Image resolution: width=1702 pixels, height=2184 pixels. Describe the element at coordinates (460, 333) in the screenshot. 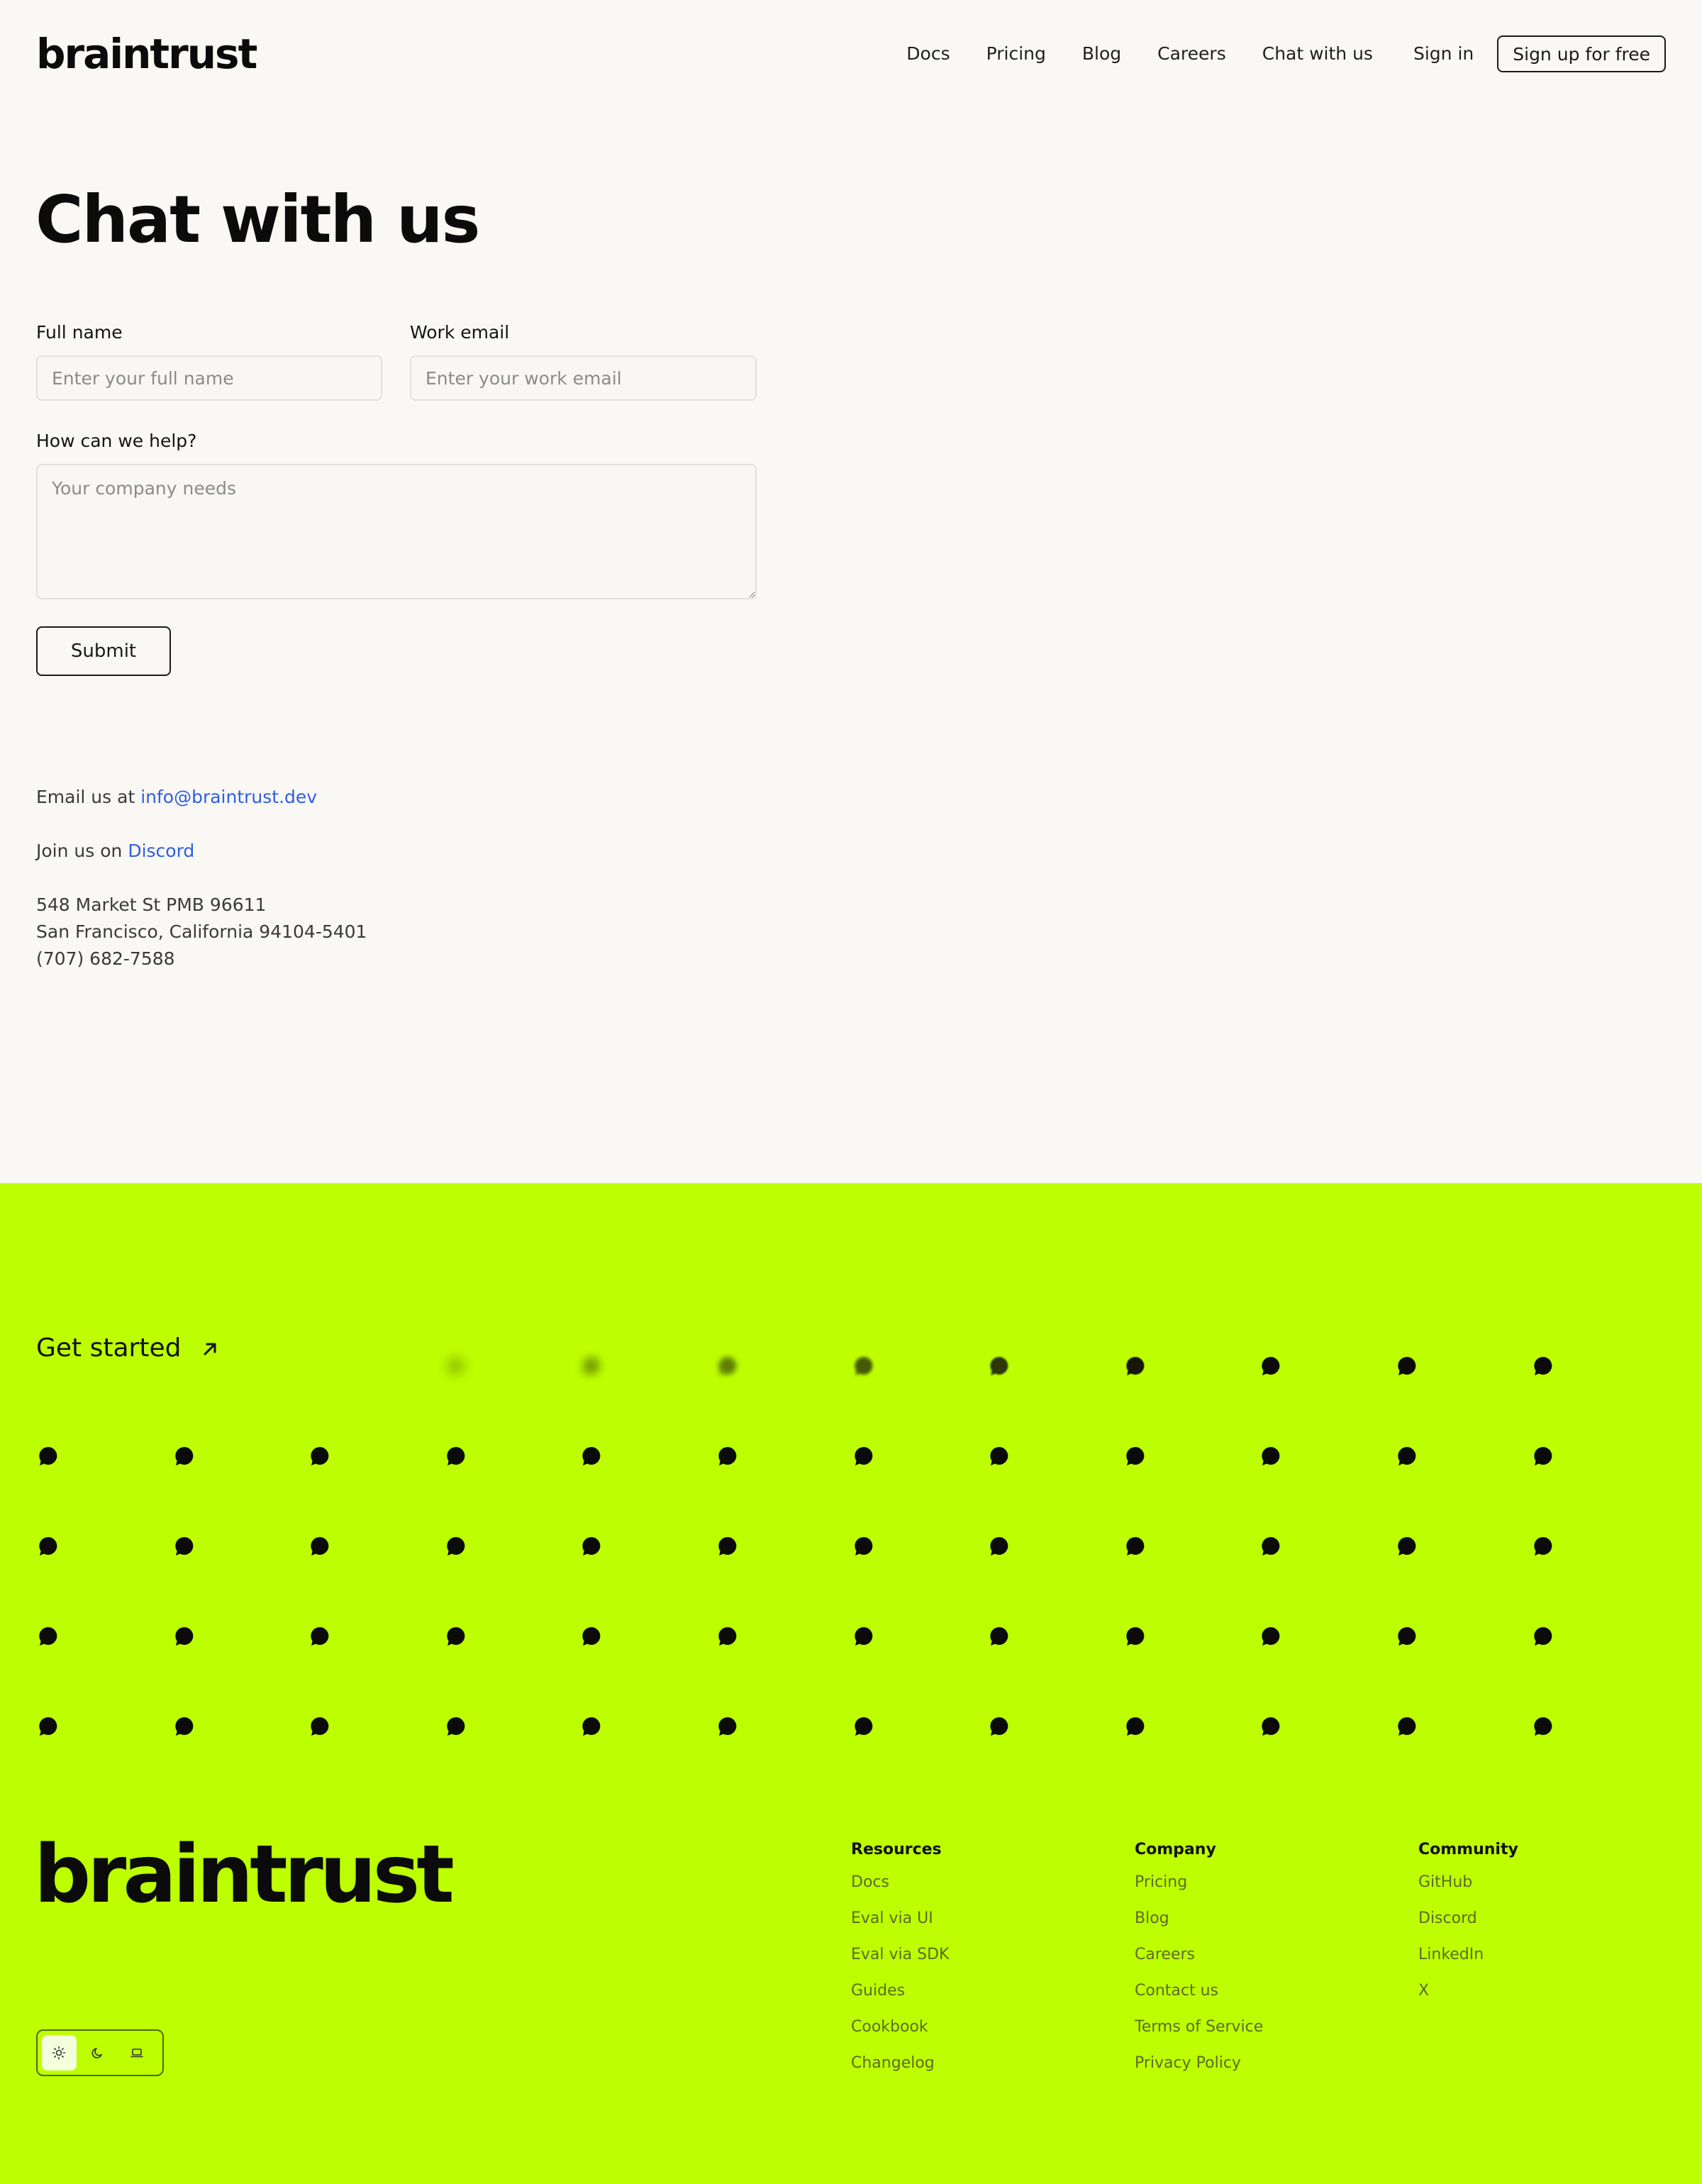

I see `work-email-label: Work email` at that location.